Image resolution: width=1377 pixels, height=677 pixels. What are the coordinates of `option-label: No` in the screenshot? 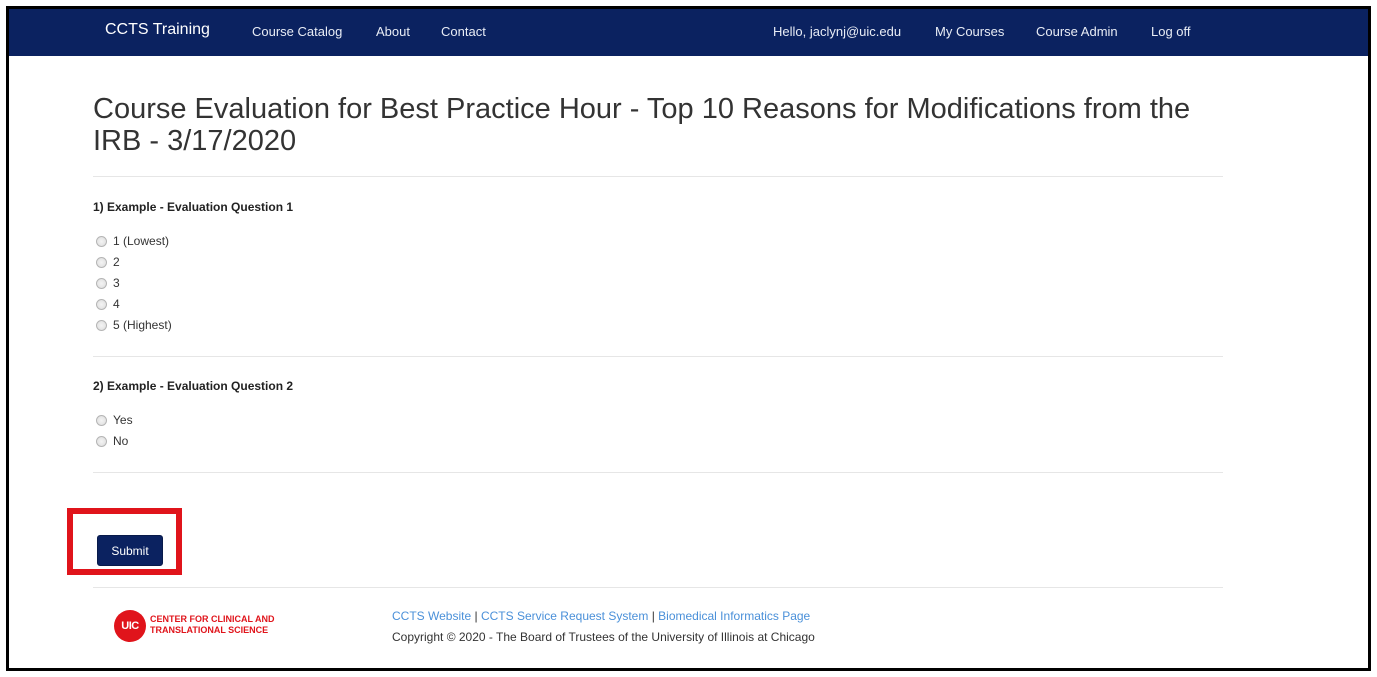 It's located at (121, 441).